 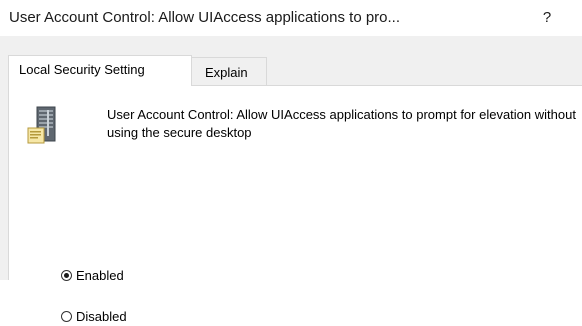 I want to click on disabled-label: Disabled, so click(x=101, y=316).